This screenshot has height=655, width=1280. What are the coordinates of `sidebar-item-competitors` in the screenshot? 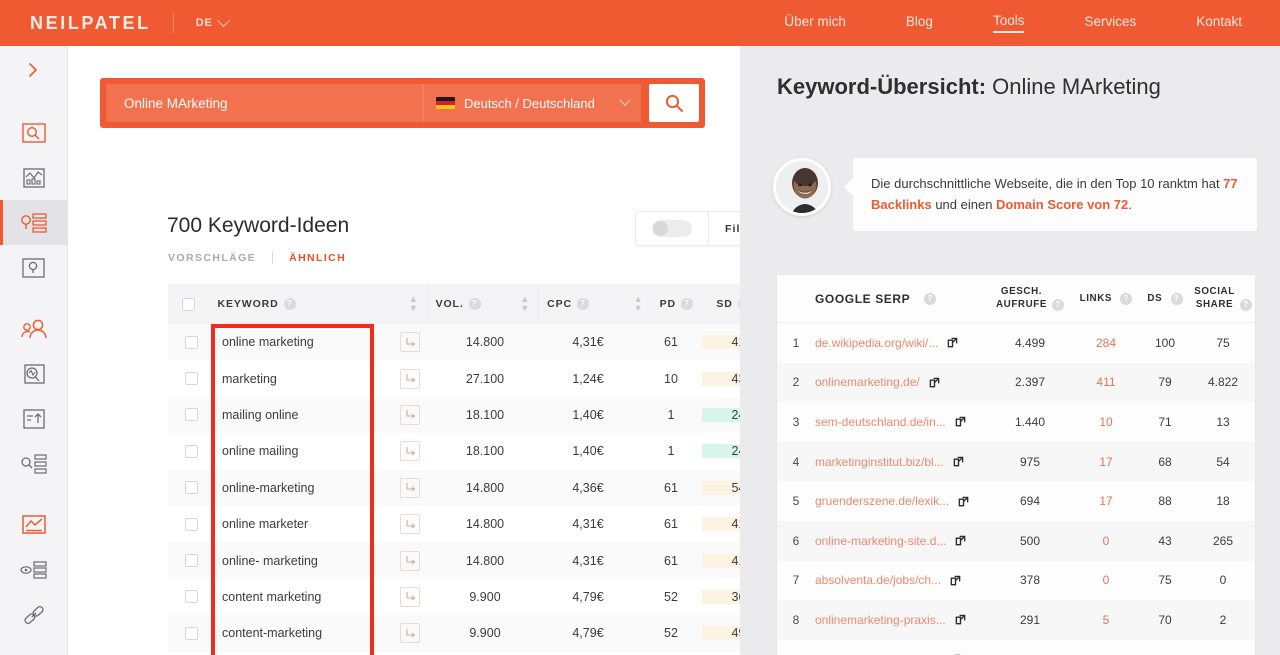 It's located at (33, 328).